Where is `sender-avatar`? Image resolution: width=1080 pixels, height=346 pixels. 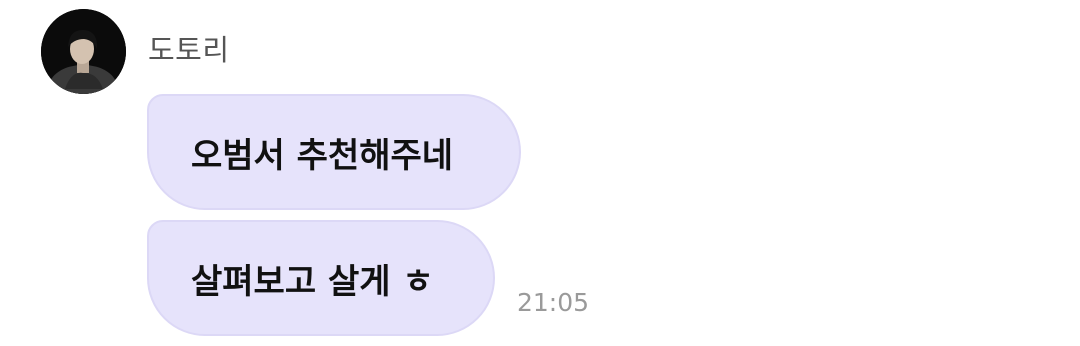
sender-avatar is located at coordinates (83, 51).